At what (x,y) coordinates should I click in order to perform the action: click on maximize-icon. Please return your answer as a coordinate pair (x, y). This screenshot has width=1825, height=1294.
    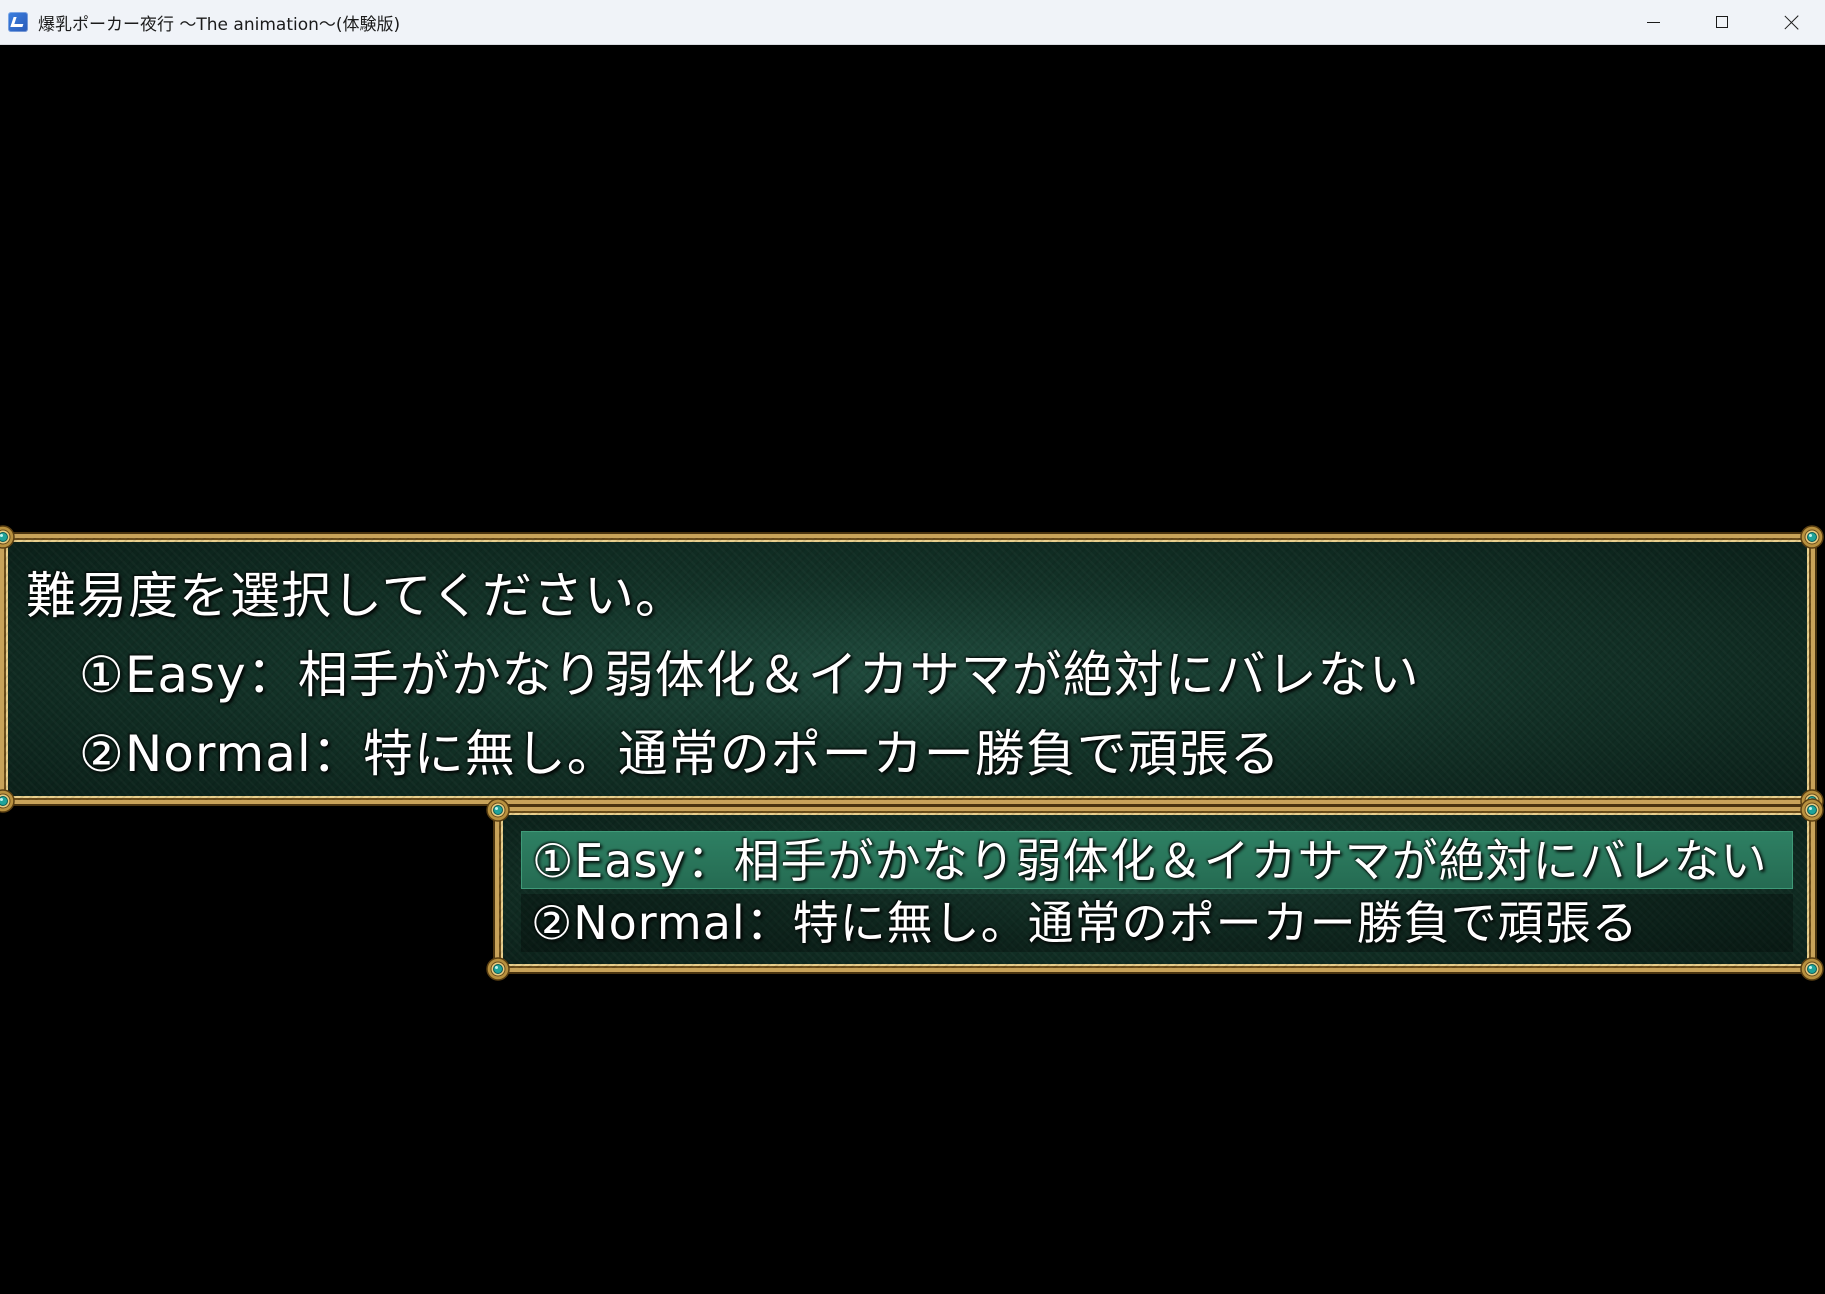
    Looking at the image, I should click on (1722, 22).